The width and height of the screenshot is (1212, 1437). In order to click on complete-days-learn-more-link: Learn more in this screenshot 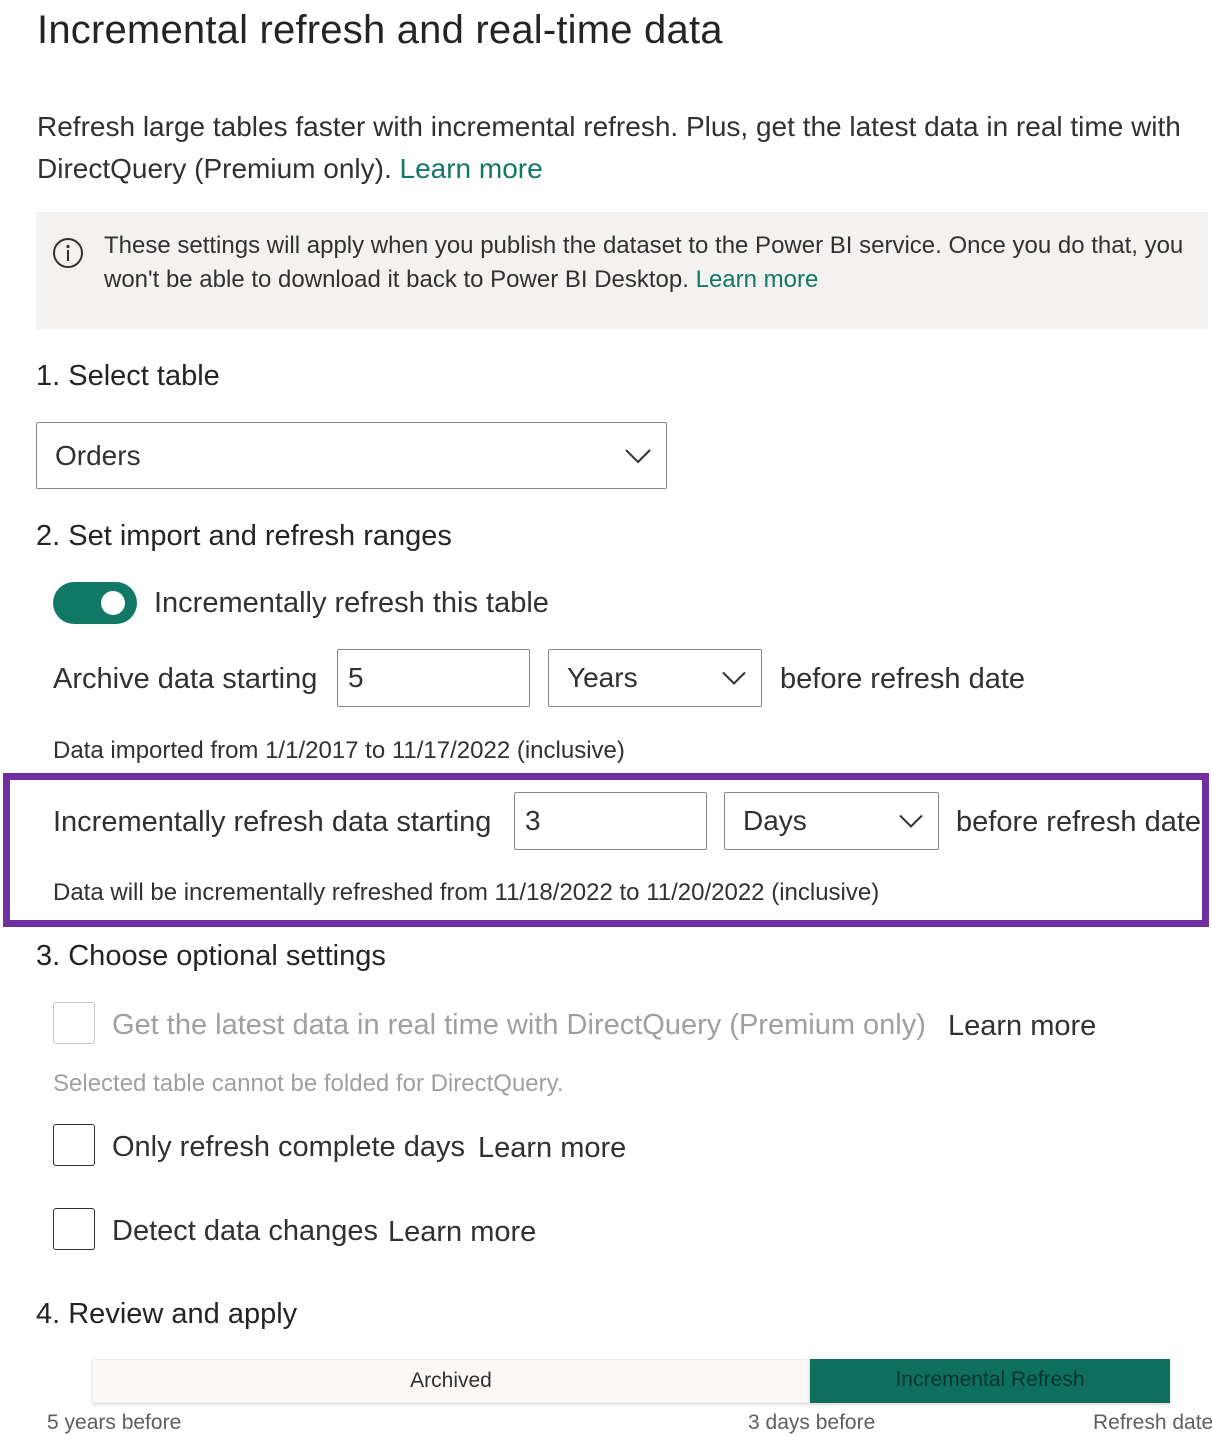, I will do `click(552, 1148)`.